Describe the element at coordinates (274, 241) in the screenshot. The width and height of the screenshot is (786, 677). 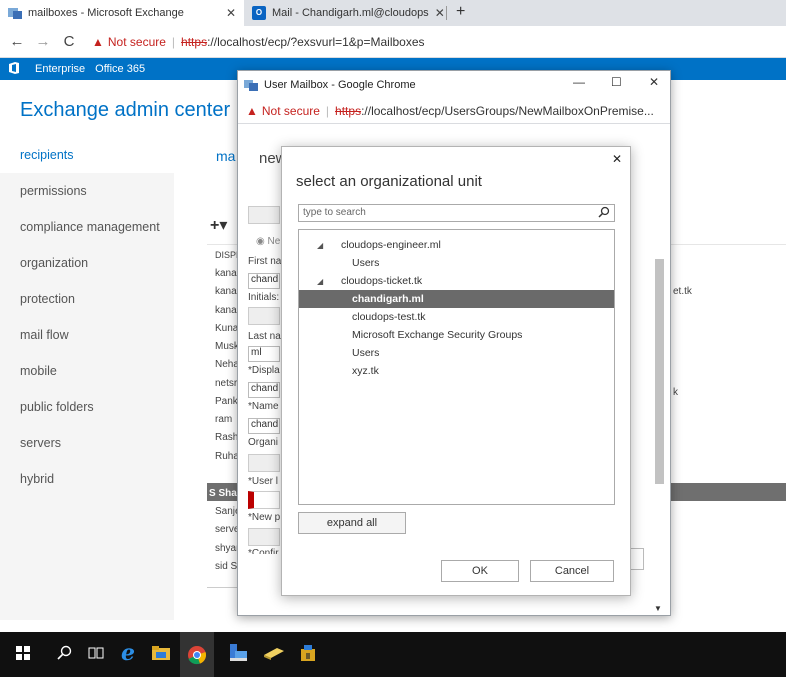
I see `radio-label: Ne` at that location.